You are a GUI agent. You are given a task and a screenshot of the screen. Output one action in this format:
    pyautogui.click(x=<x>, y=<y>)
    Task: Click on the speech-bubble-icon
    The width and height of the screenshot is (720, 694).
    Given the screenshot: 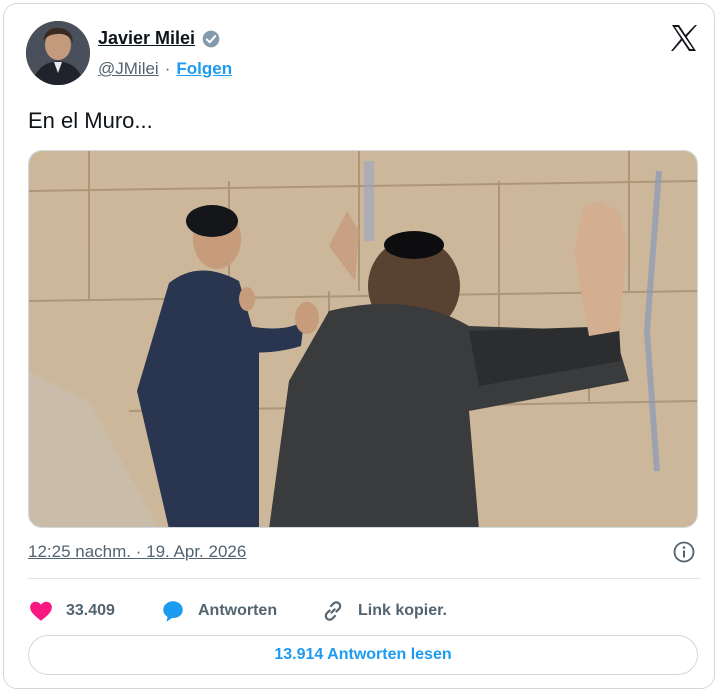 What is the action you would take?
    pyautogui.click(x=173, y=611)
    